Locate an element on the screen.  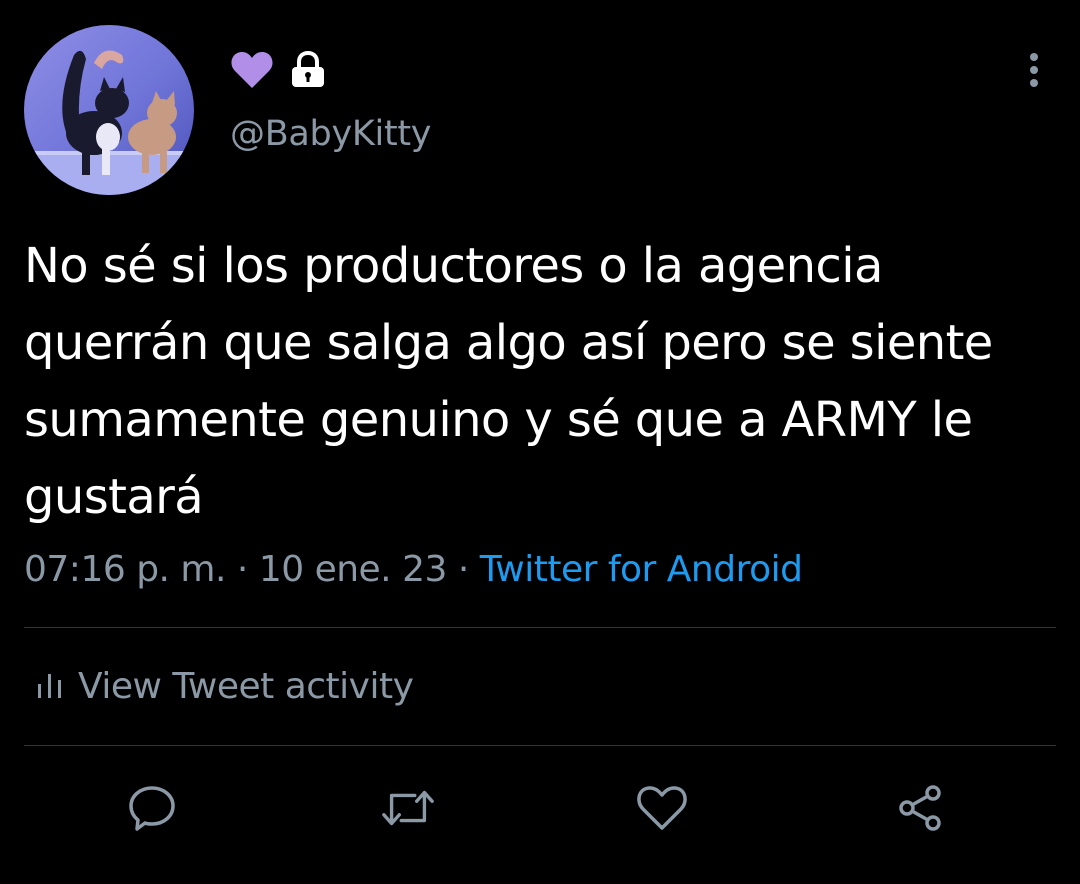
view-tweet-activity-label: View Tweet activity is located at coordinates (246, 686).